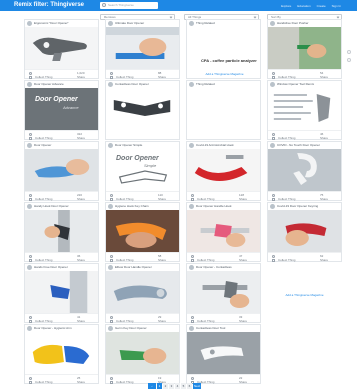 The width and height of the screenshot is (357, 392). What do you see at coordinates (171, 386) in the screenshot?
I see `pagination-page: 3` at bounding box center [171, 386].